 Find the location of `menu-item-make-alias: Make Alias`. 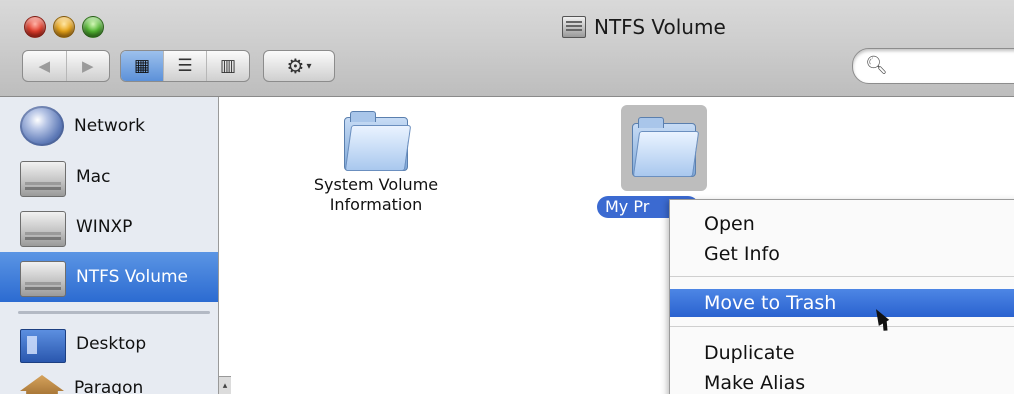

menu-item-make-alias: Make Alias is located at coordinates (842, 381).